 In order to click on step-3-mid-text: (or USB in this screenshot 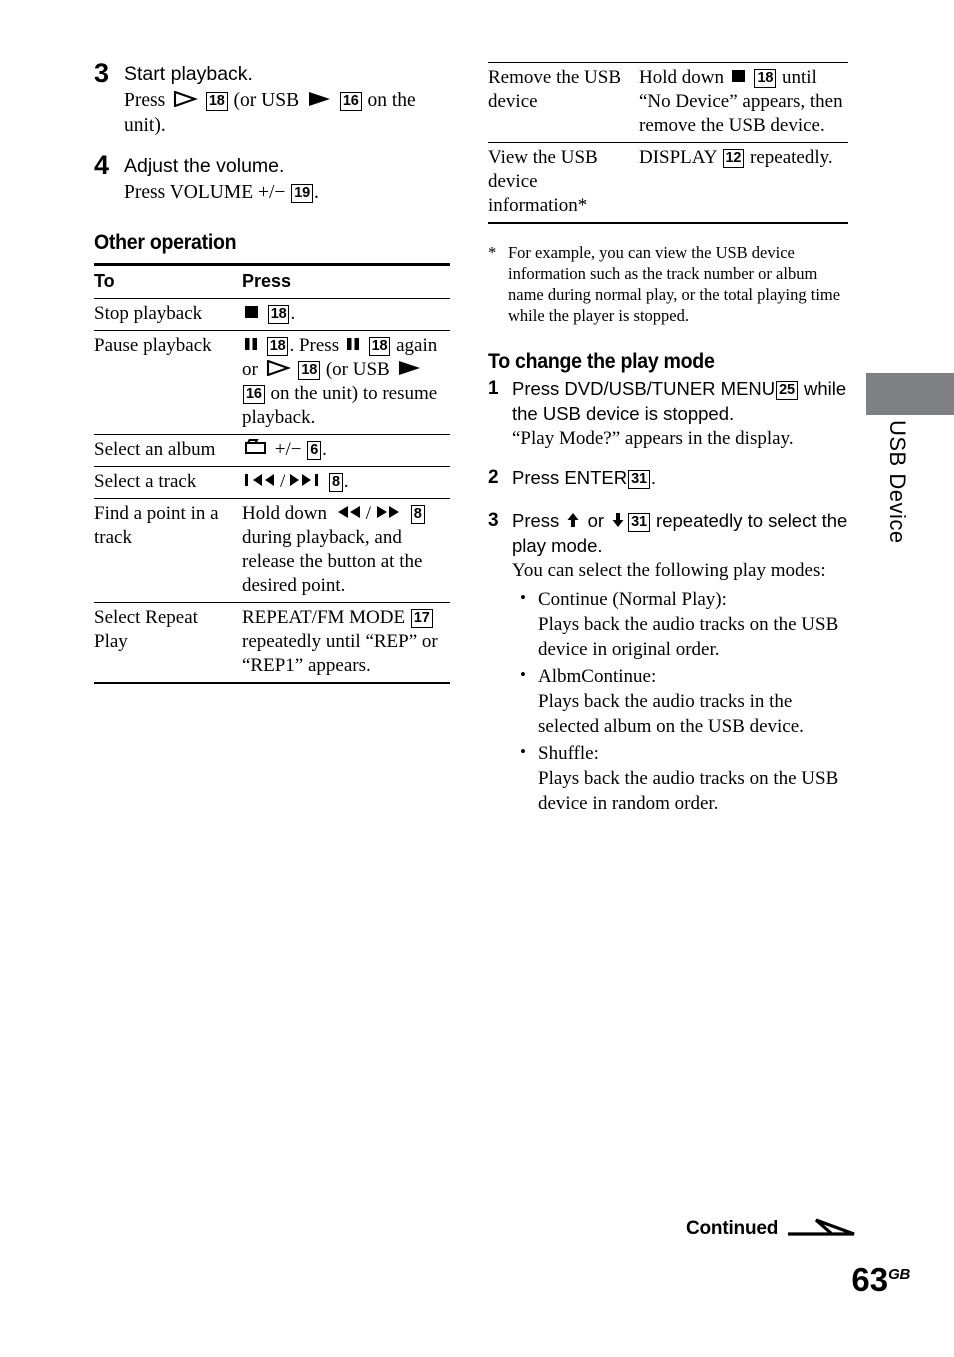, I will do `click(266, 100)`.